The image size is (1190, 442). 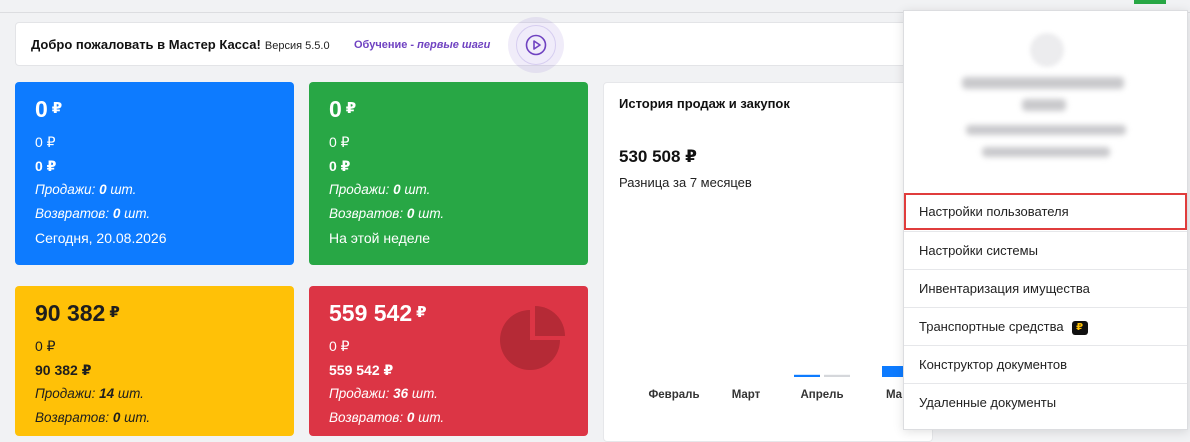 I want to click on blurred-user-info, so click(x=1046, y=152).